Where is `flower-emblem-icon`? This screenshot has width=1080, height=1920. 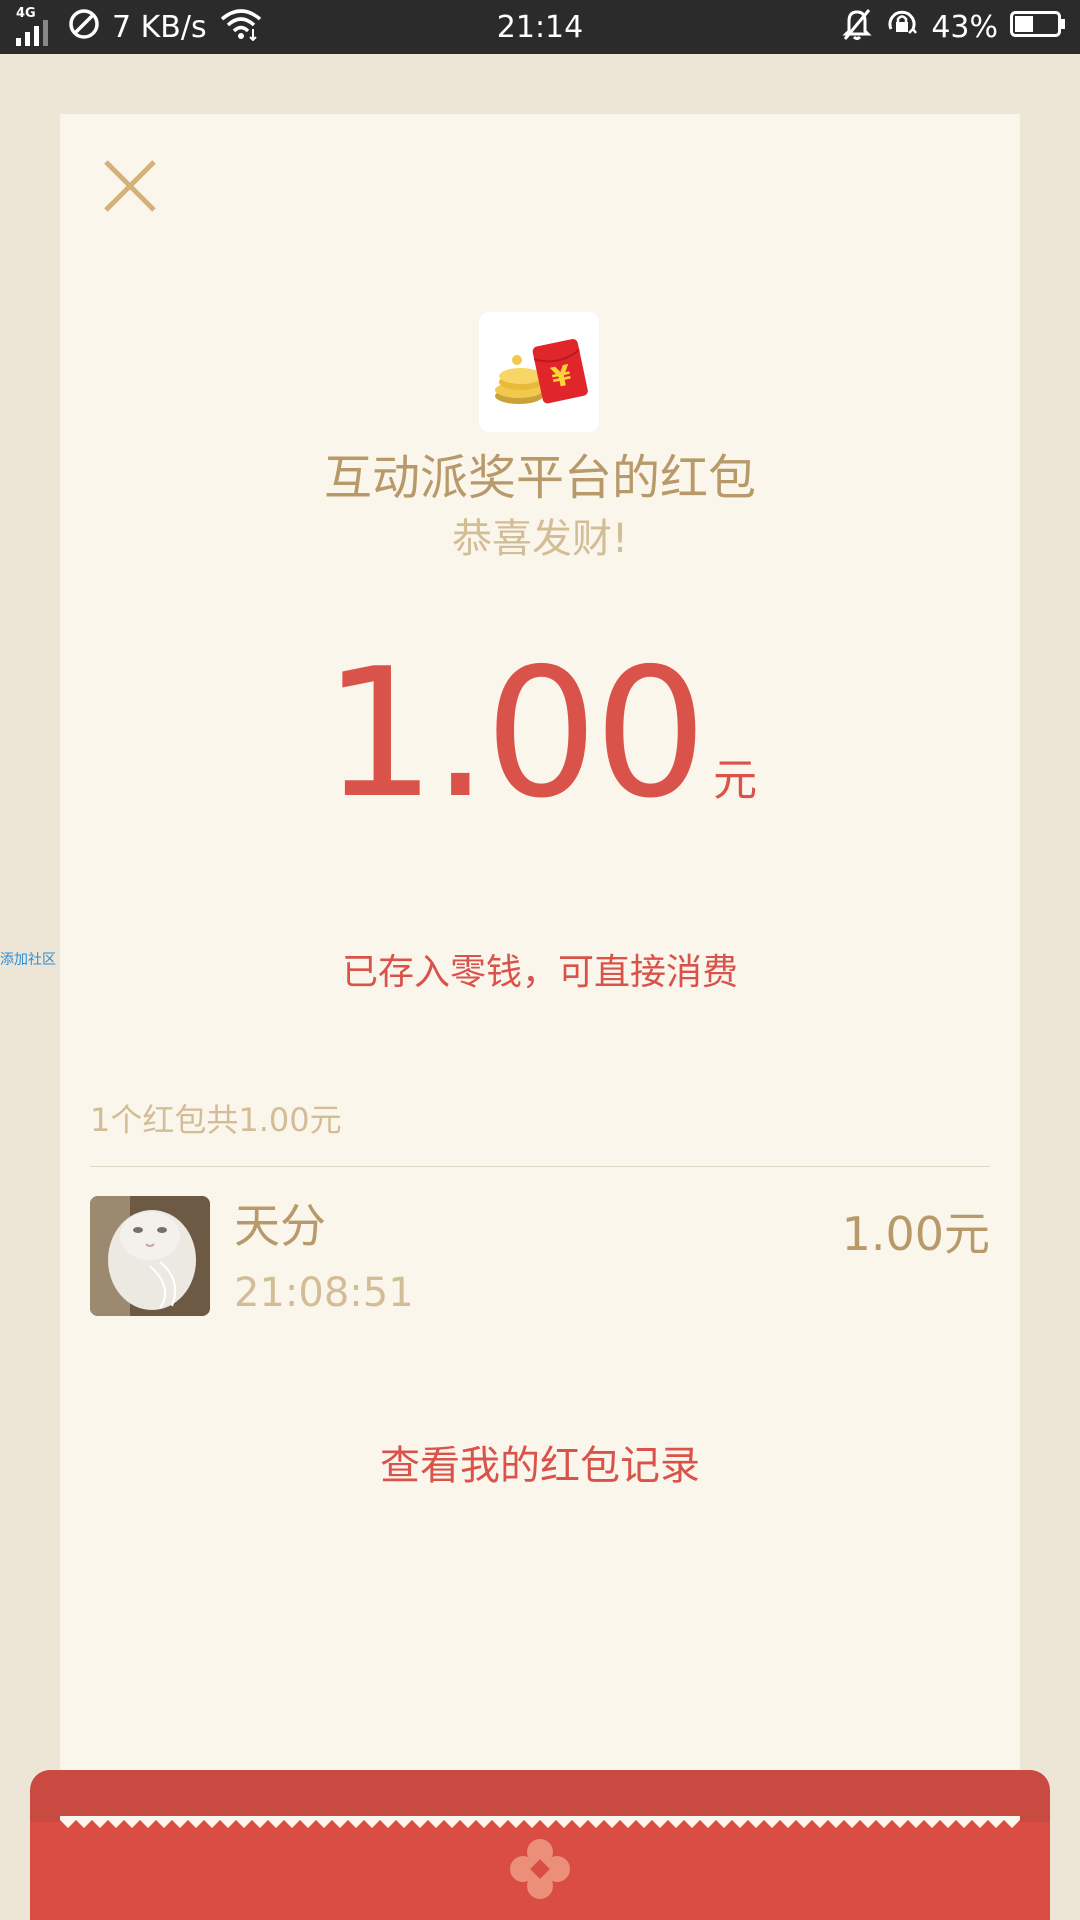 flower-emblem-icon is located at coordinates (540, 1869).